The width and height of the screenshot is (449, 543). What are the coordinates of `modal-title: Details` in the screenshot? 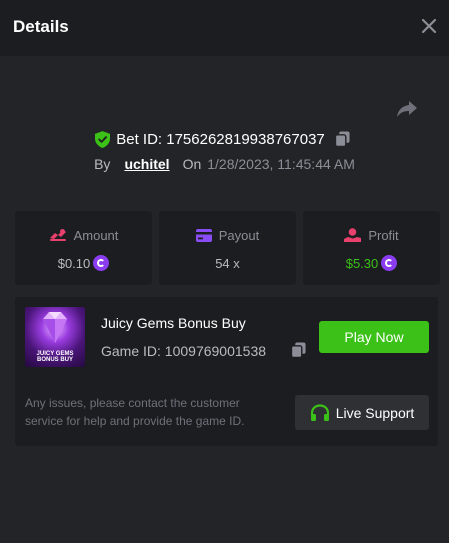 It's located at (41, 26).